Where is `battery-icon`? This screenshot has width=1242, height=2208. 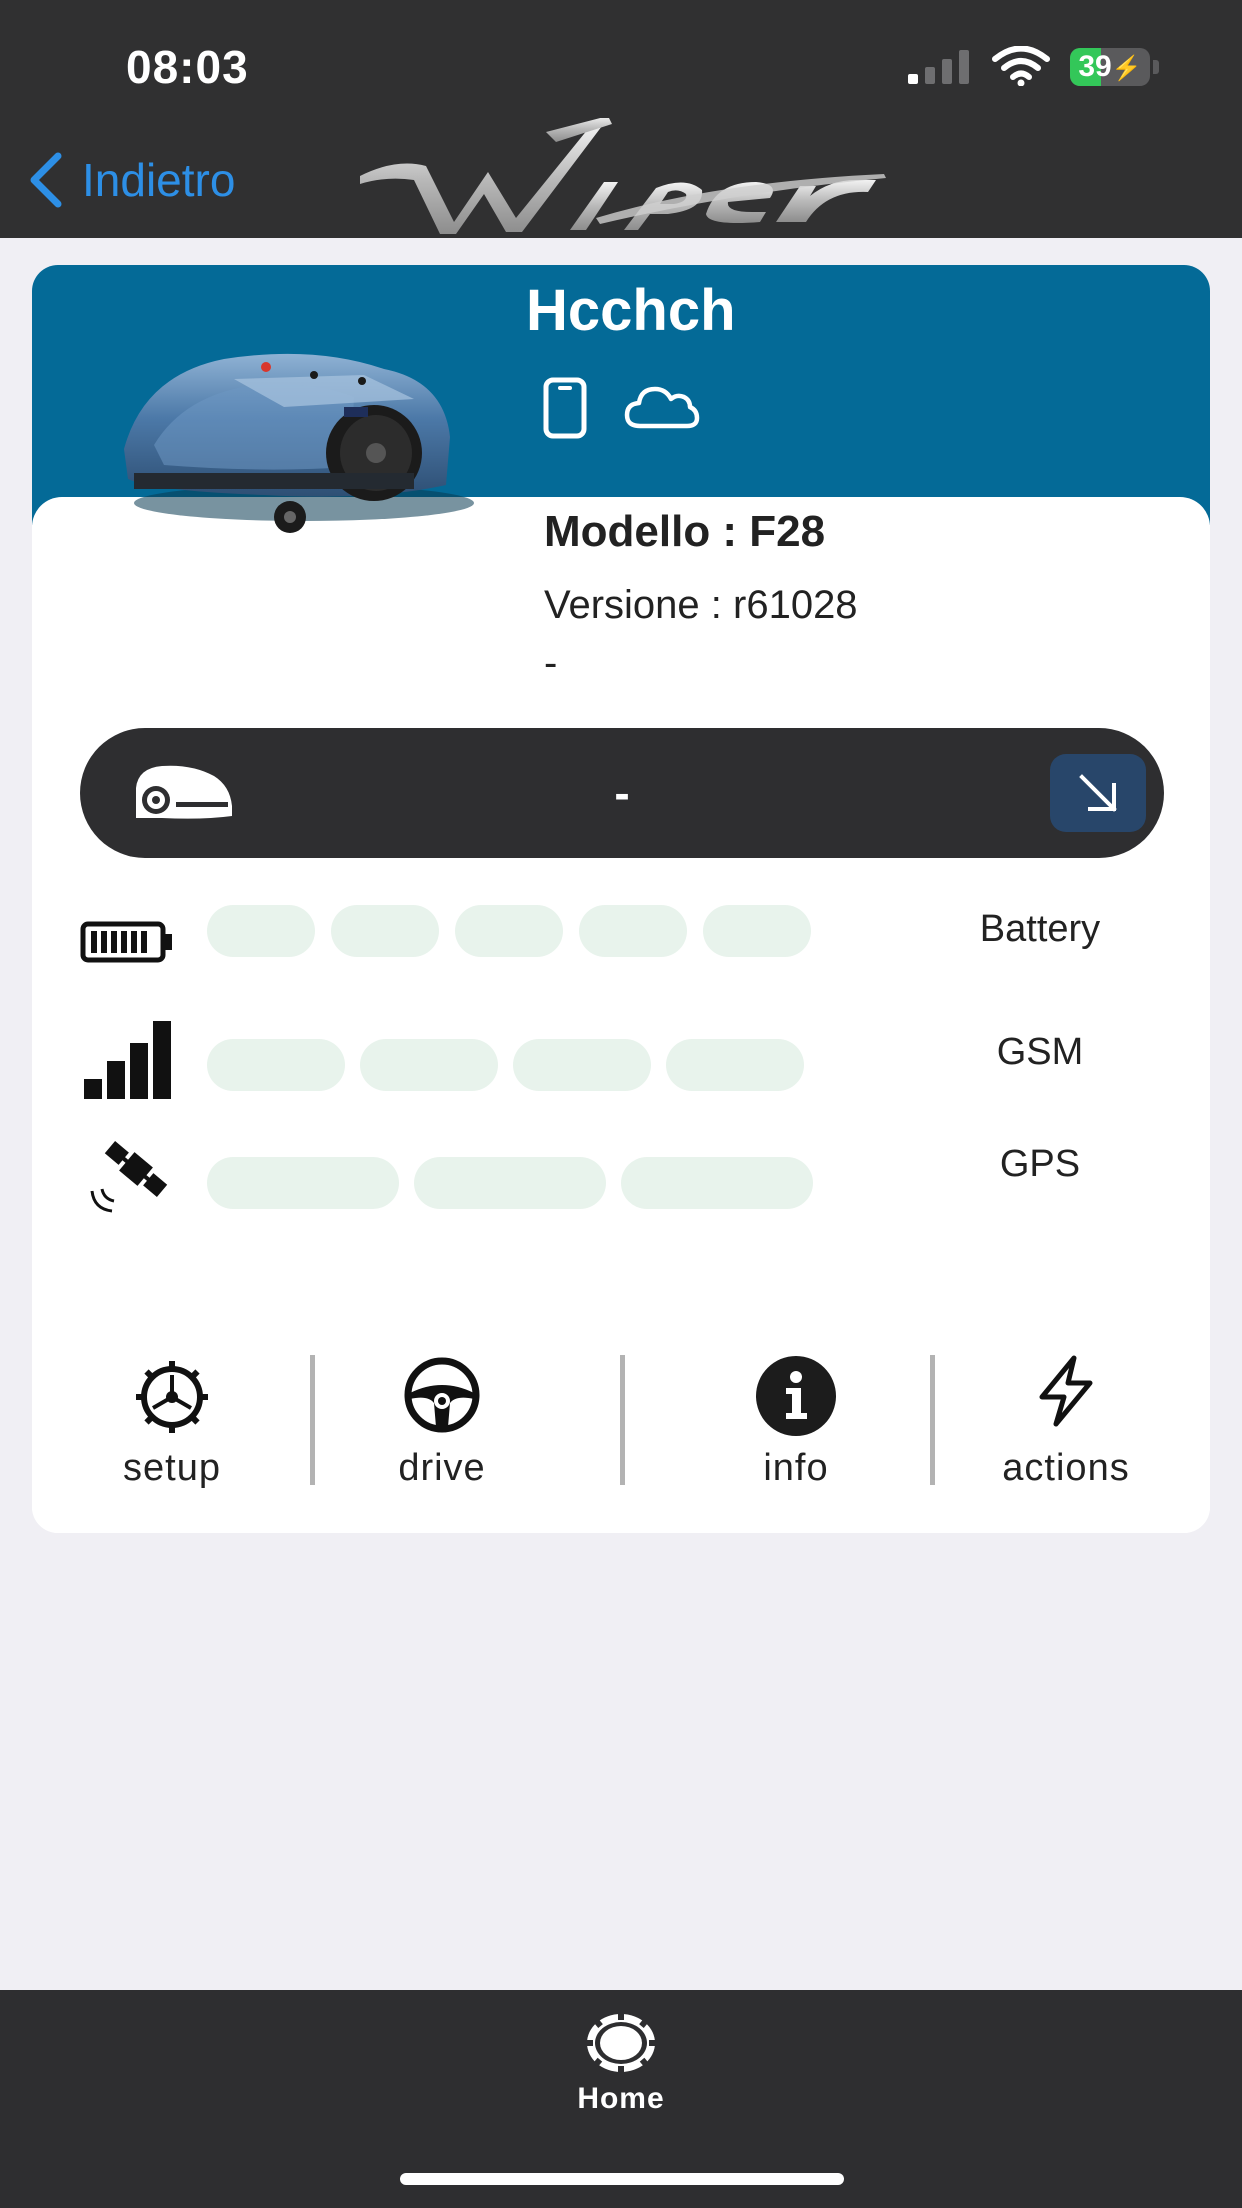 battery-icon is located at coordinates (126, 942).